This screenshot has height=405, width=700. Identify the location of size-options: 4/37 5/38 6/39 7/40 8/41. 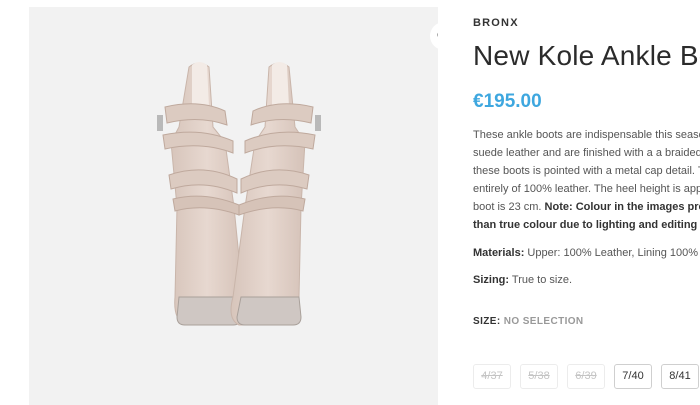
(586, 376).